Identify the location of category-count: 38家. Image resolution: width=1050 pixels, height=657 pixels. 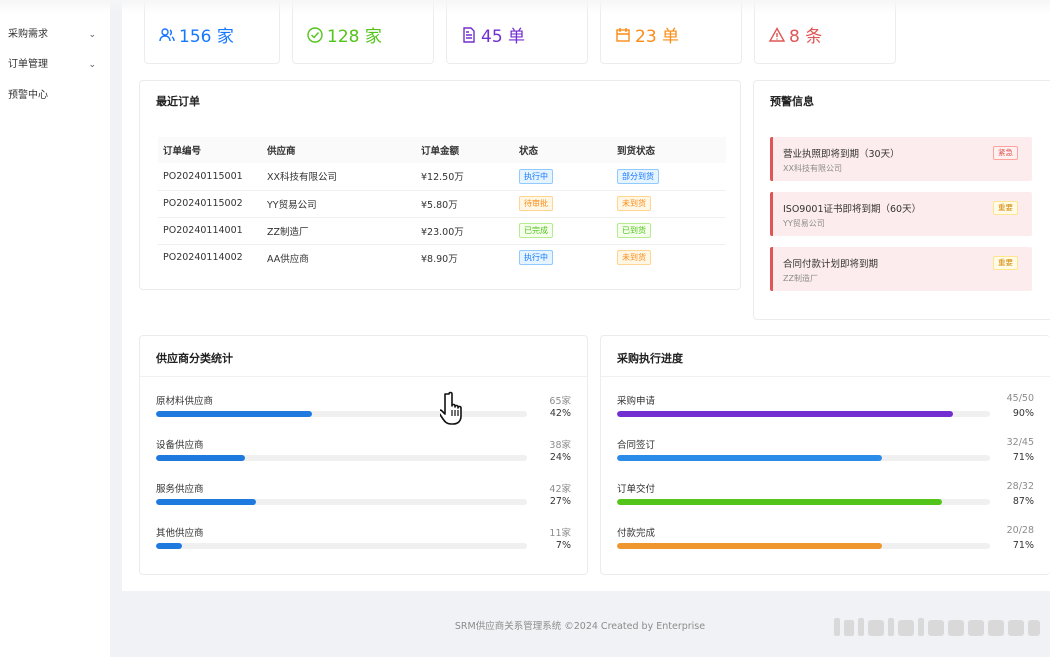
(560, 445).